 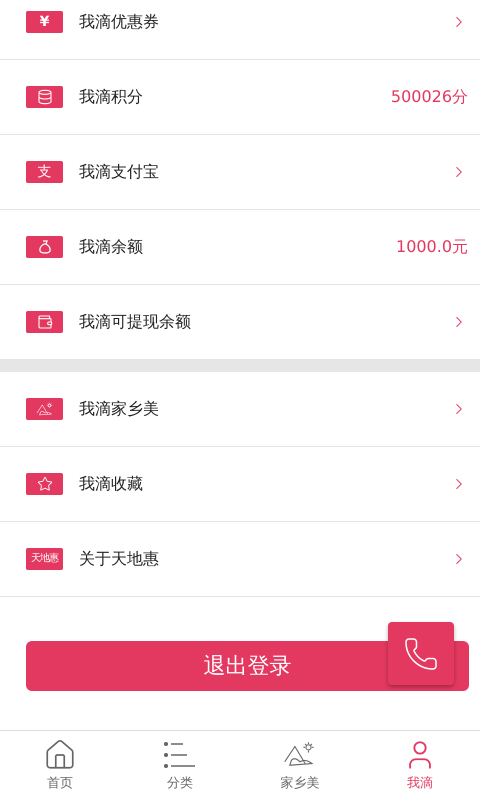 I want to click on yen-icon: ¥, so click(x=45, y=22).